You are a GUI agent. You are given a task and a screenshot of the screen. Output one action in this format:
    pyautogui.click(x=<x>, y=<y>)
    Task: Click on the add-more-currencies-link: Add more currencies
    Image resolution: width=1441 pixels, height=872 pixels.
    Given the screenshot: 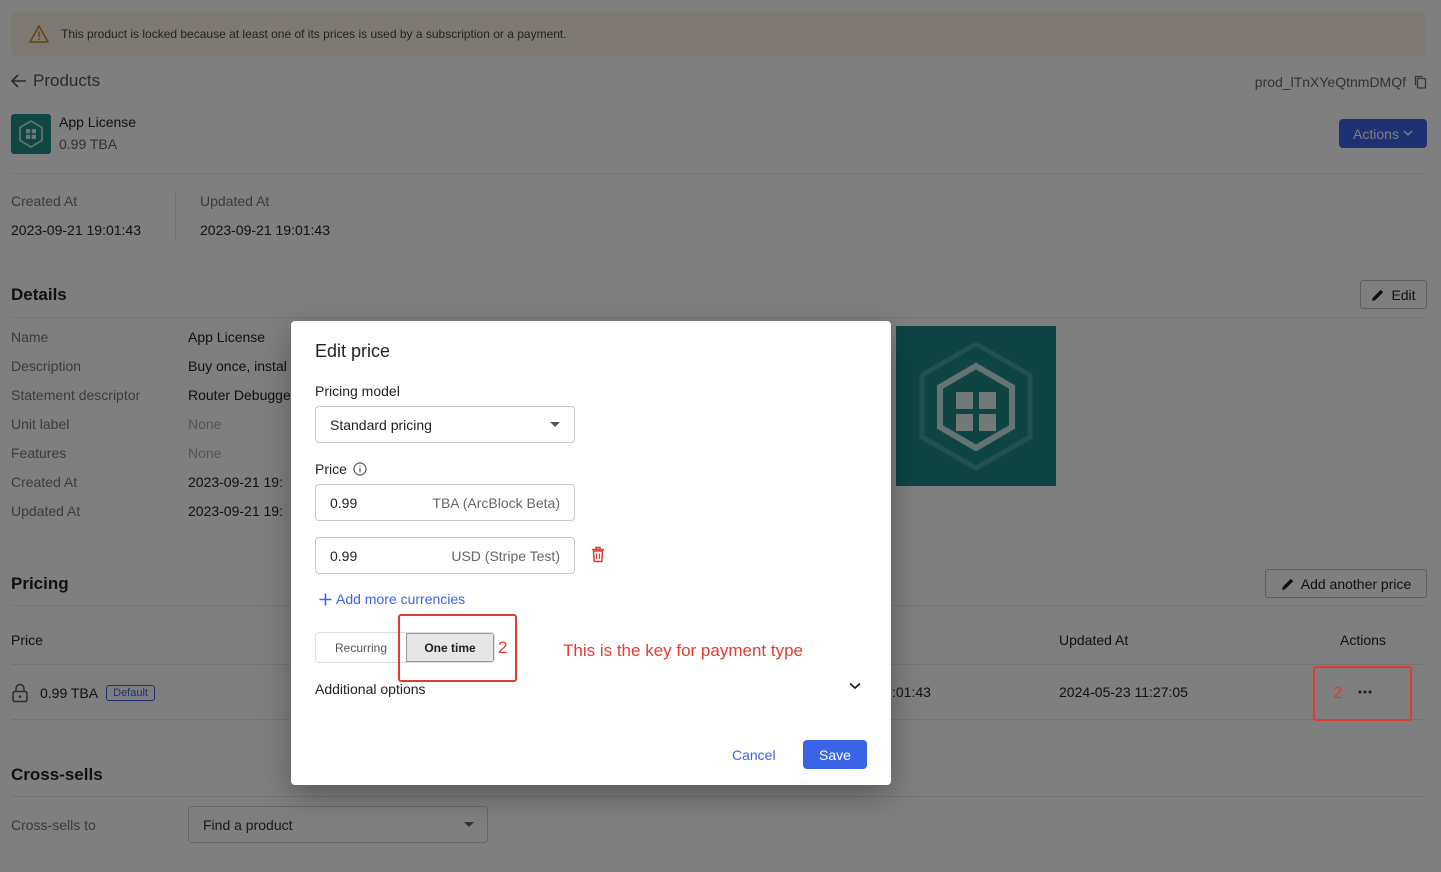 What is the action you would take?
    pyautogui.click(x=392, y=599)
    